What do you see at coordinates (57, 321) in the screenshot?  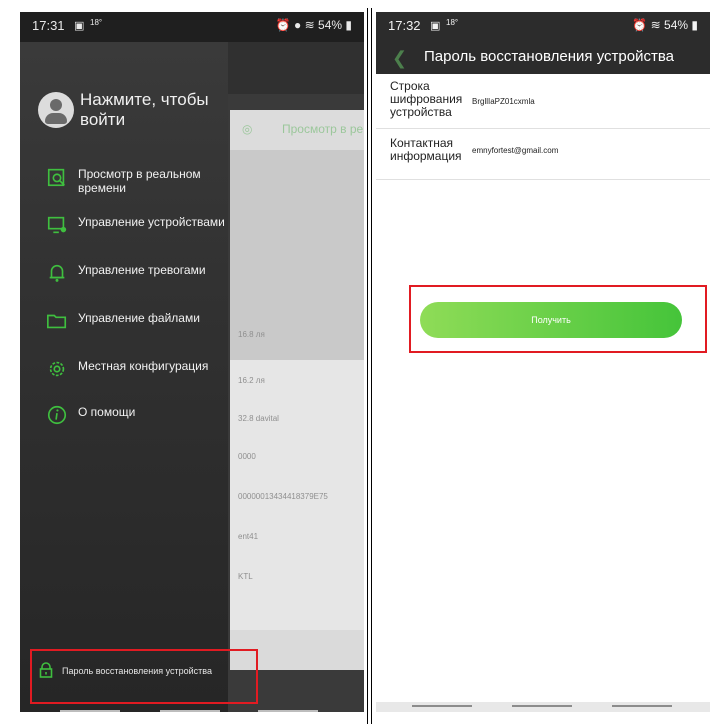 I see `folder-icon` at bounding box center [57, 321].